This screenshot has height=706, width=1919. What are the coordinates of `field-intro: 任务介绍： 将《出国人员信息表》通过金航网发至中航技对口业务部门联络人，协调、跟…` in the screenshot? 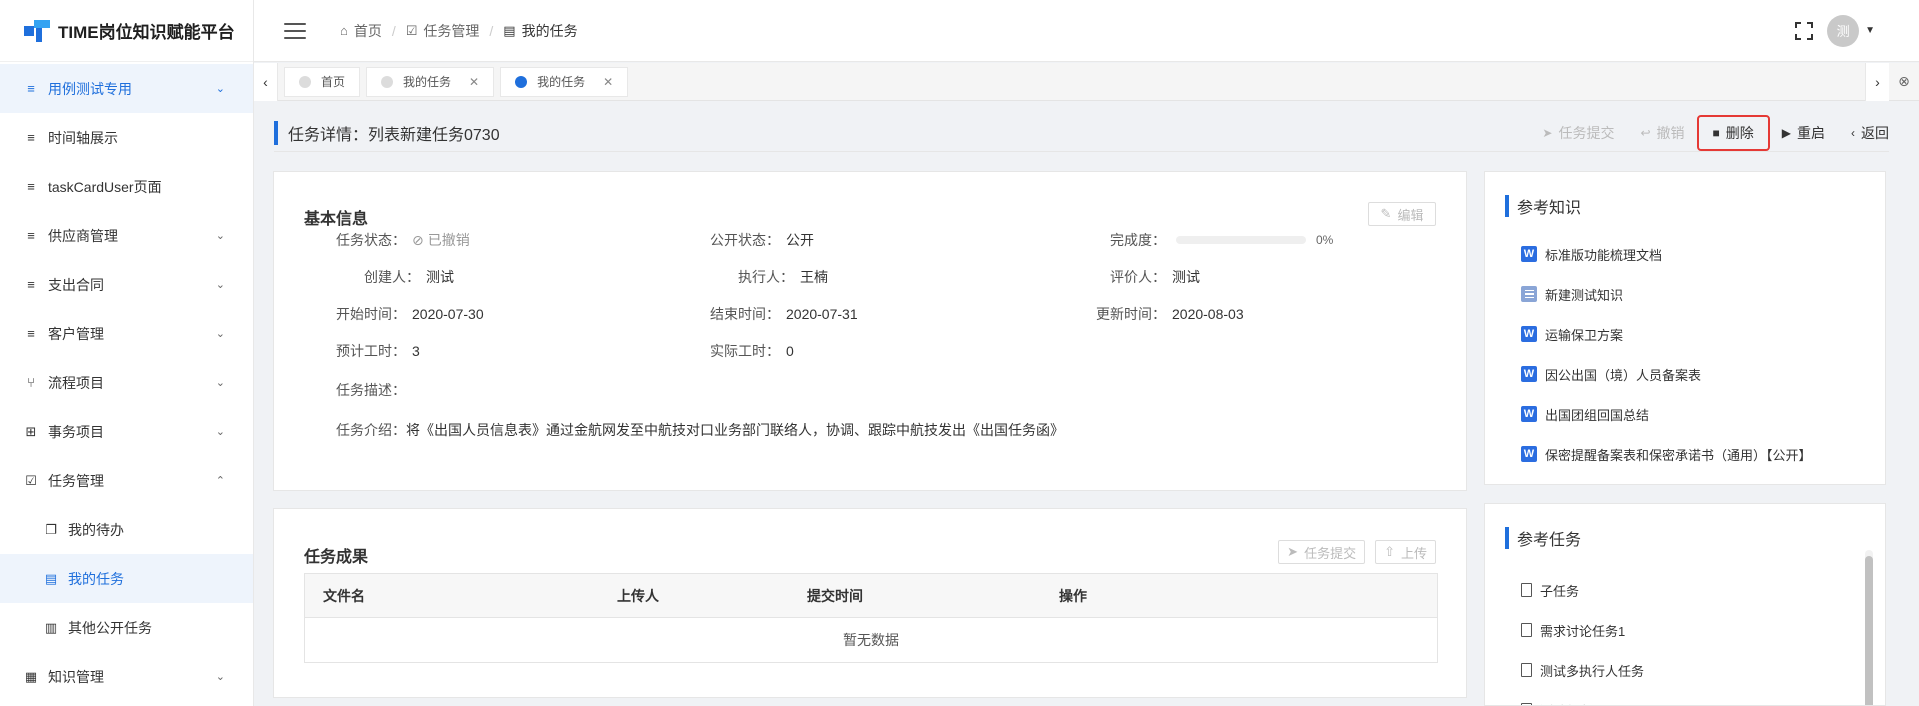 It's located at (700, 430).